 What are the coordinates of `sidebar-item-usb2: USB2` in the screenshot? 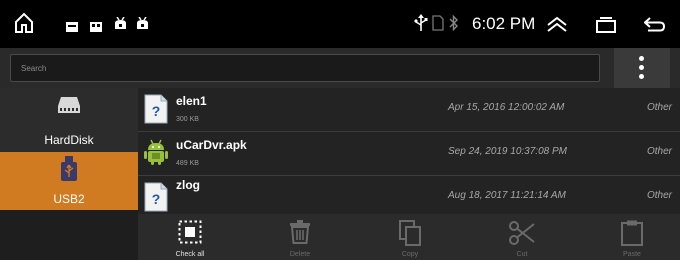 It's located at (69, 181).